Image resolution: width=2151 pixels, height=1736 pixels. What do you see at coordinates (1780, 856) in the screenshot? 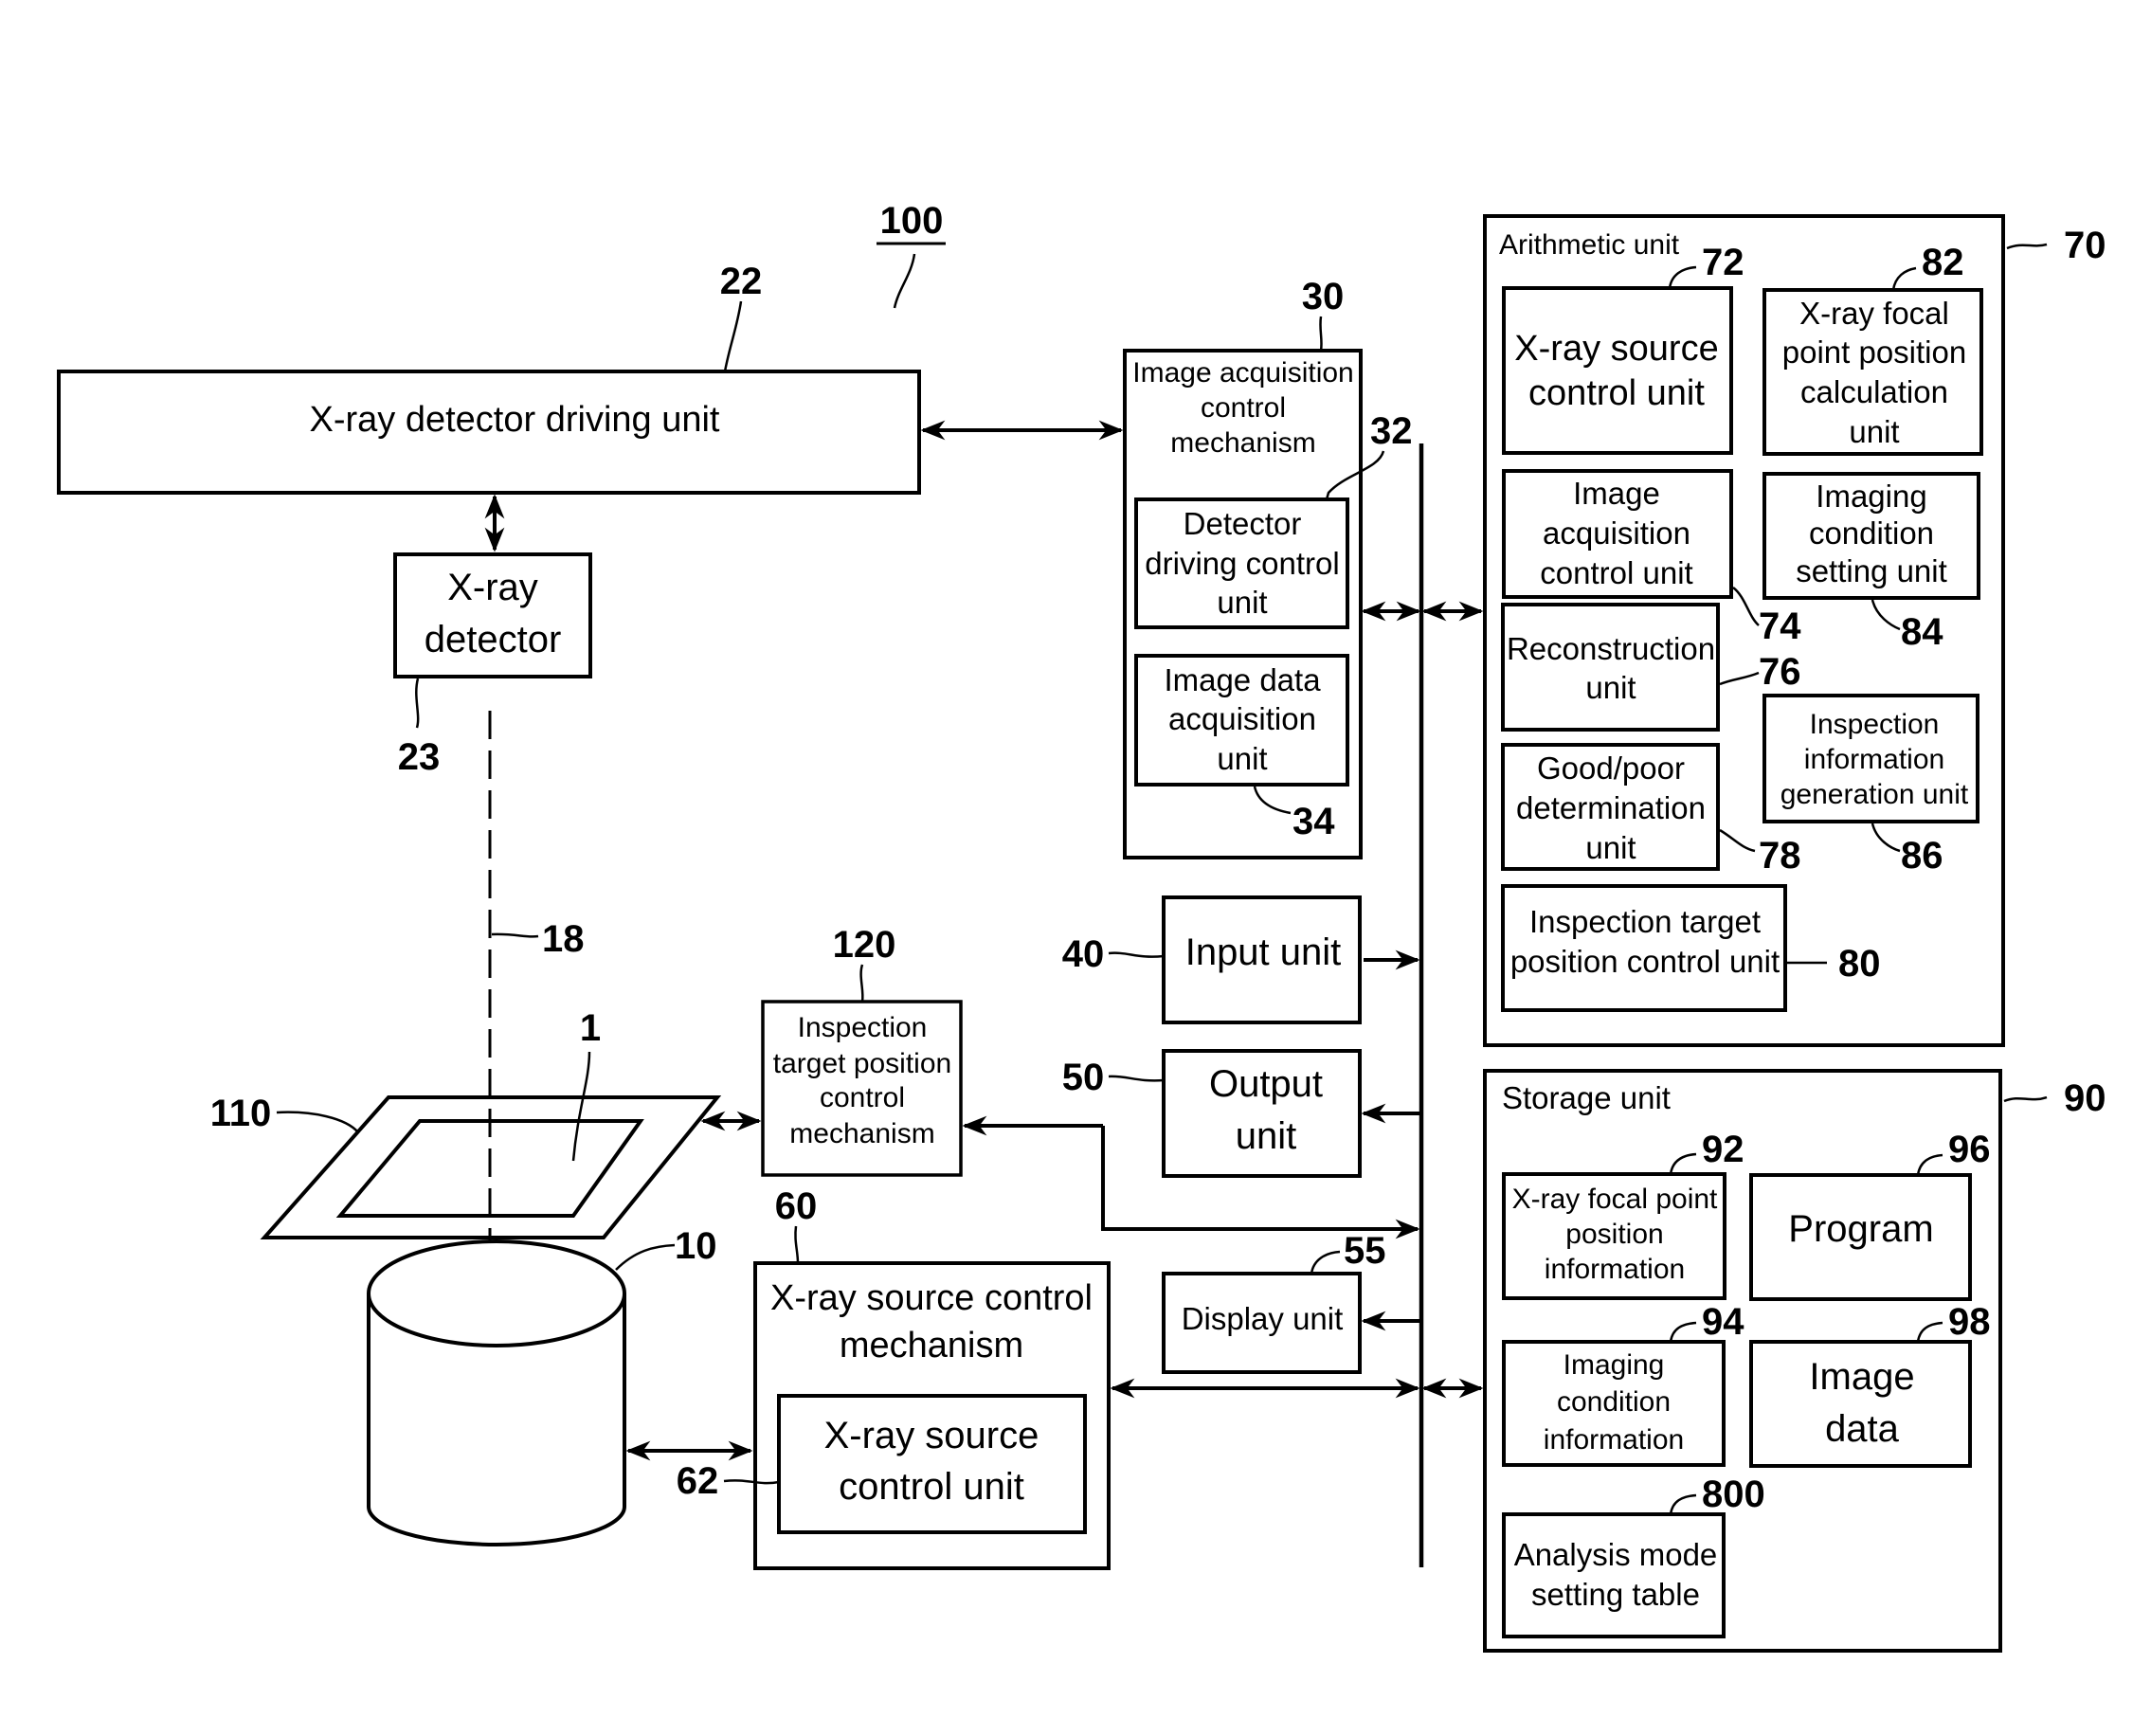
I see `ref-78: 78` at bounding box center [1780, 856].